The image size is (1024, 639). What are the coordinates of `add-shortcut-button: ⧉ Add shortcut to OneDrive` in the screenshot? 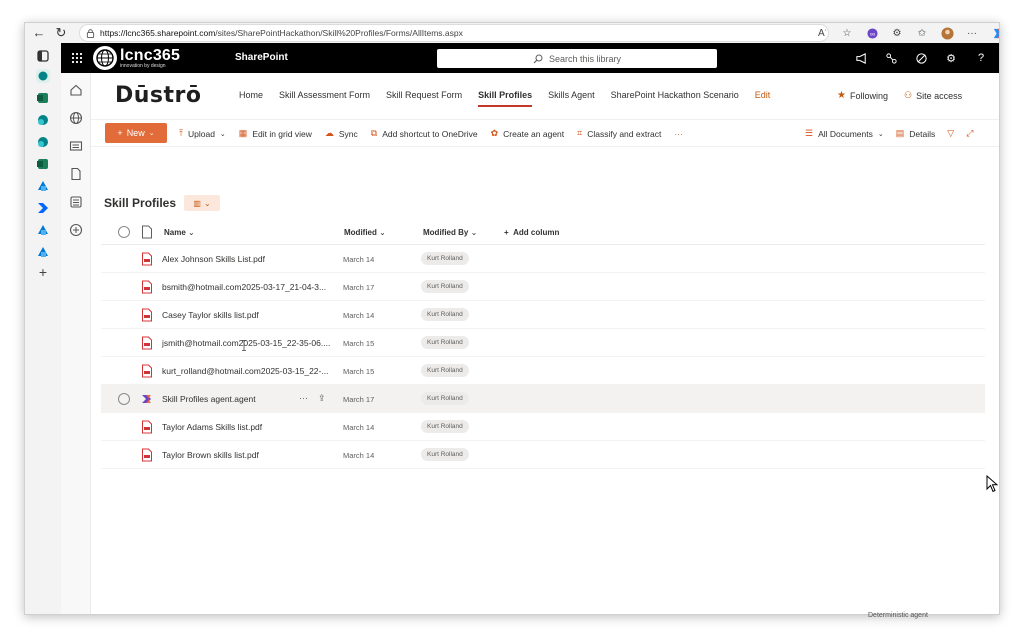 It's located at (424, 133).